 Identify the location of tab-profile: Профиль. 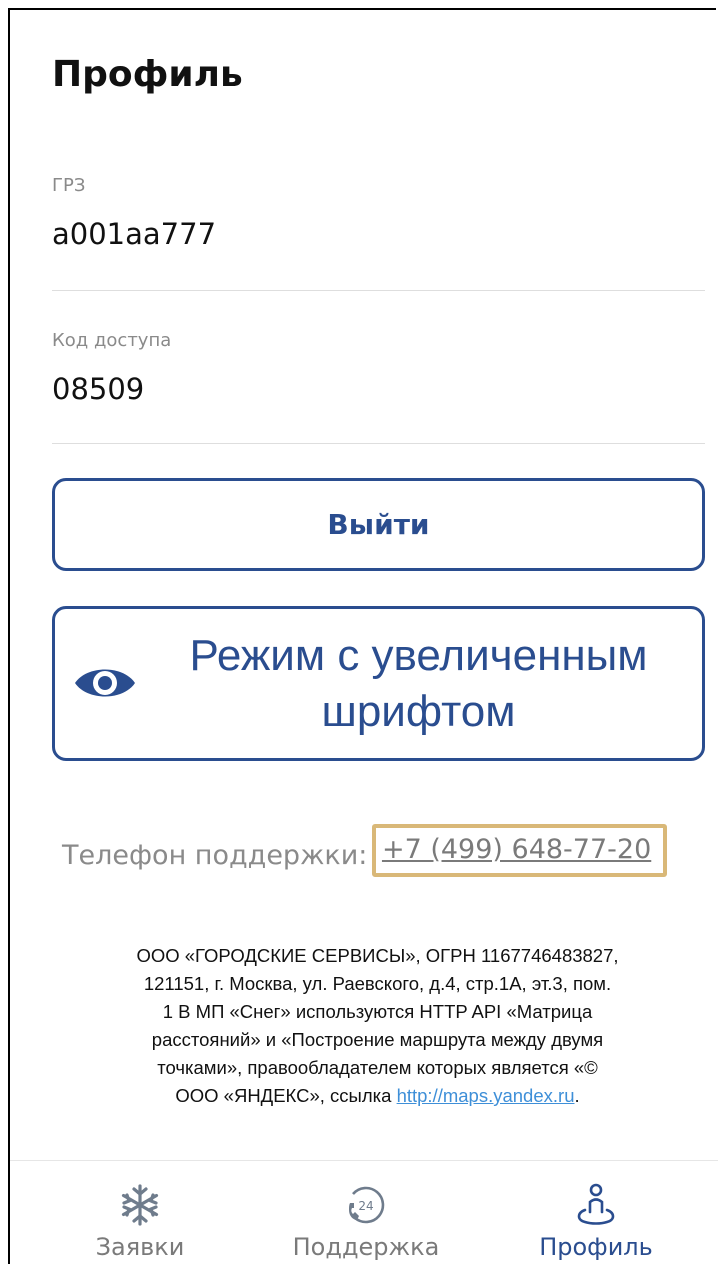
(596, 1212).